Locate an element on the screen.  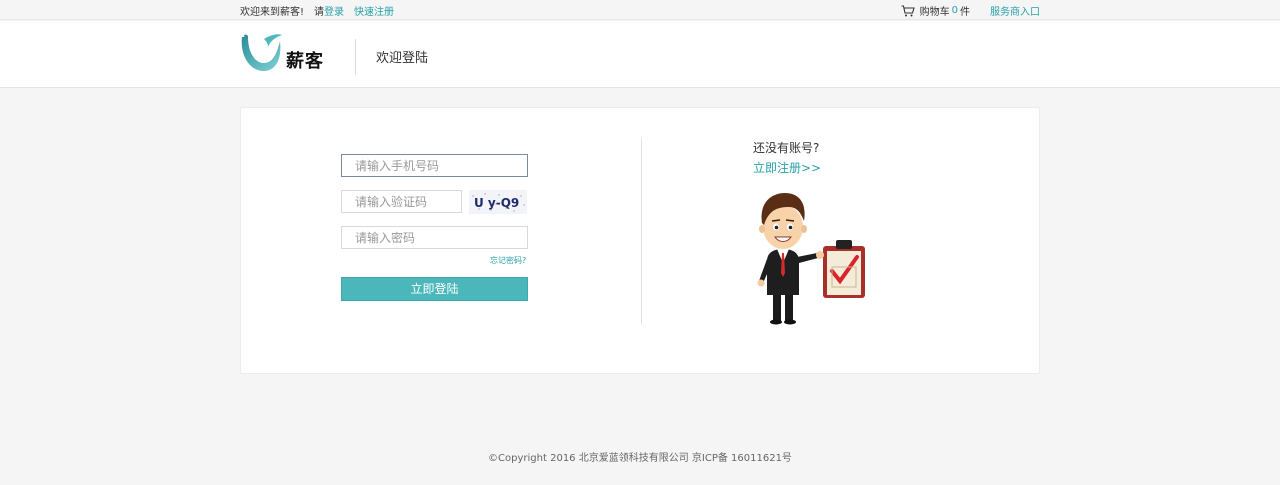
site-header: 薪客 欢迎登陆 is located at coordinates (640, 54).